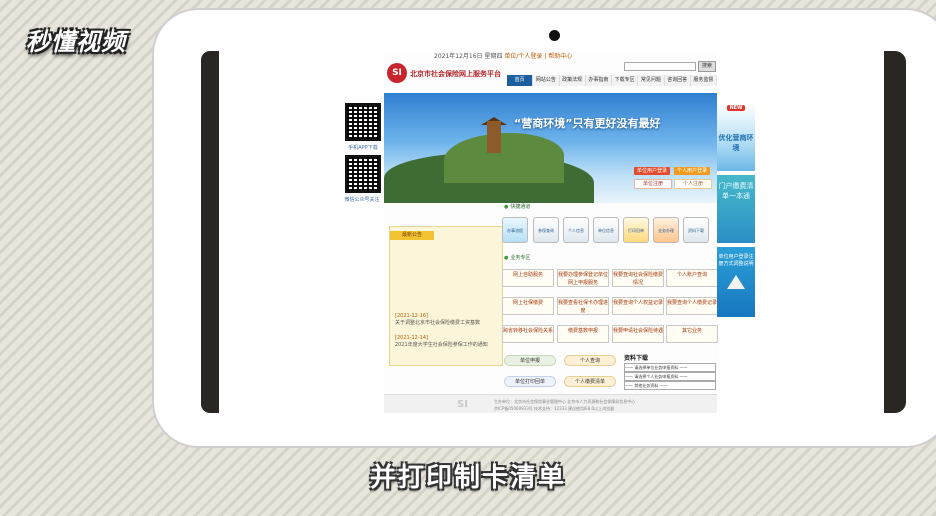 Image resolution: width=936 pixels, height=516 pixels. I want to click on wechat-qr-label: 微信公众号关注, so click(362, 200).